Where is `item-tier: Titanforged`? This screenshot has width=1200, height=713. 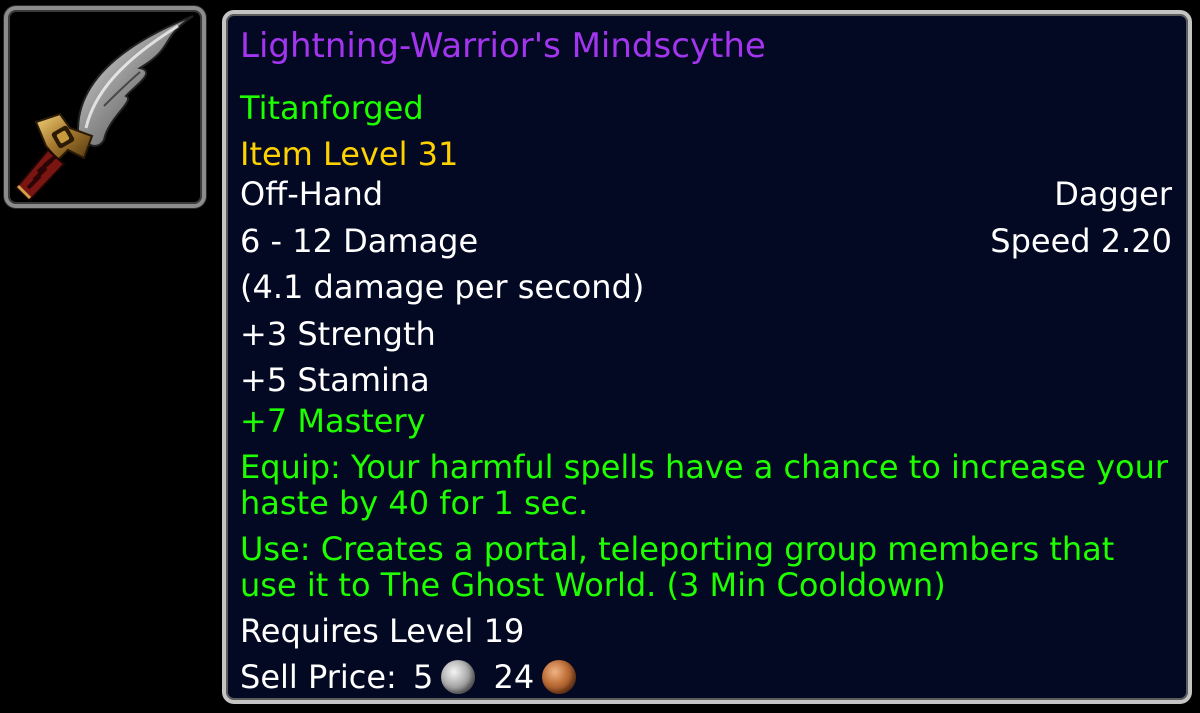 item-tier: Titanforged is located at coordinates (332, 108).